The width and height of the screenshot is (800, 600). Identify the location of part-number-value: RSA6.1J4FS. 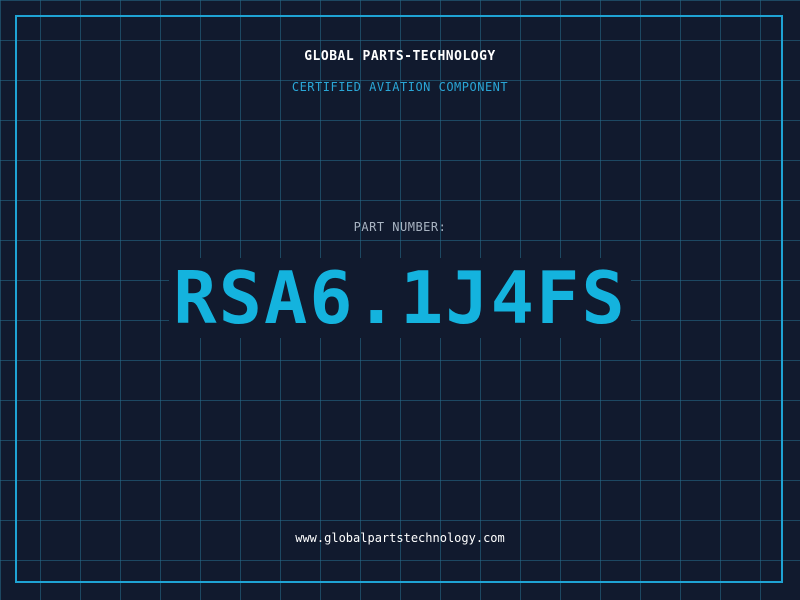
(400, 298).